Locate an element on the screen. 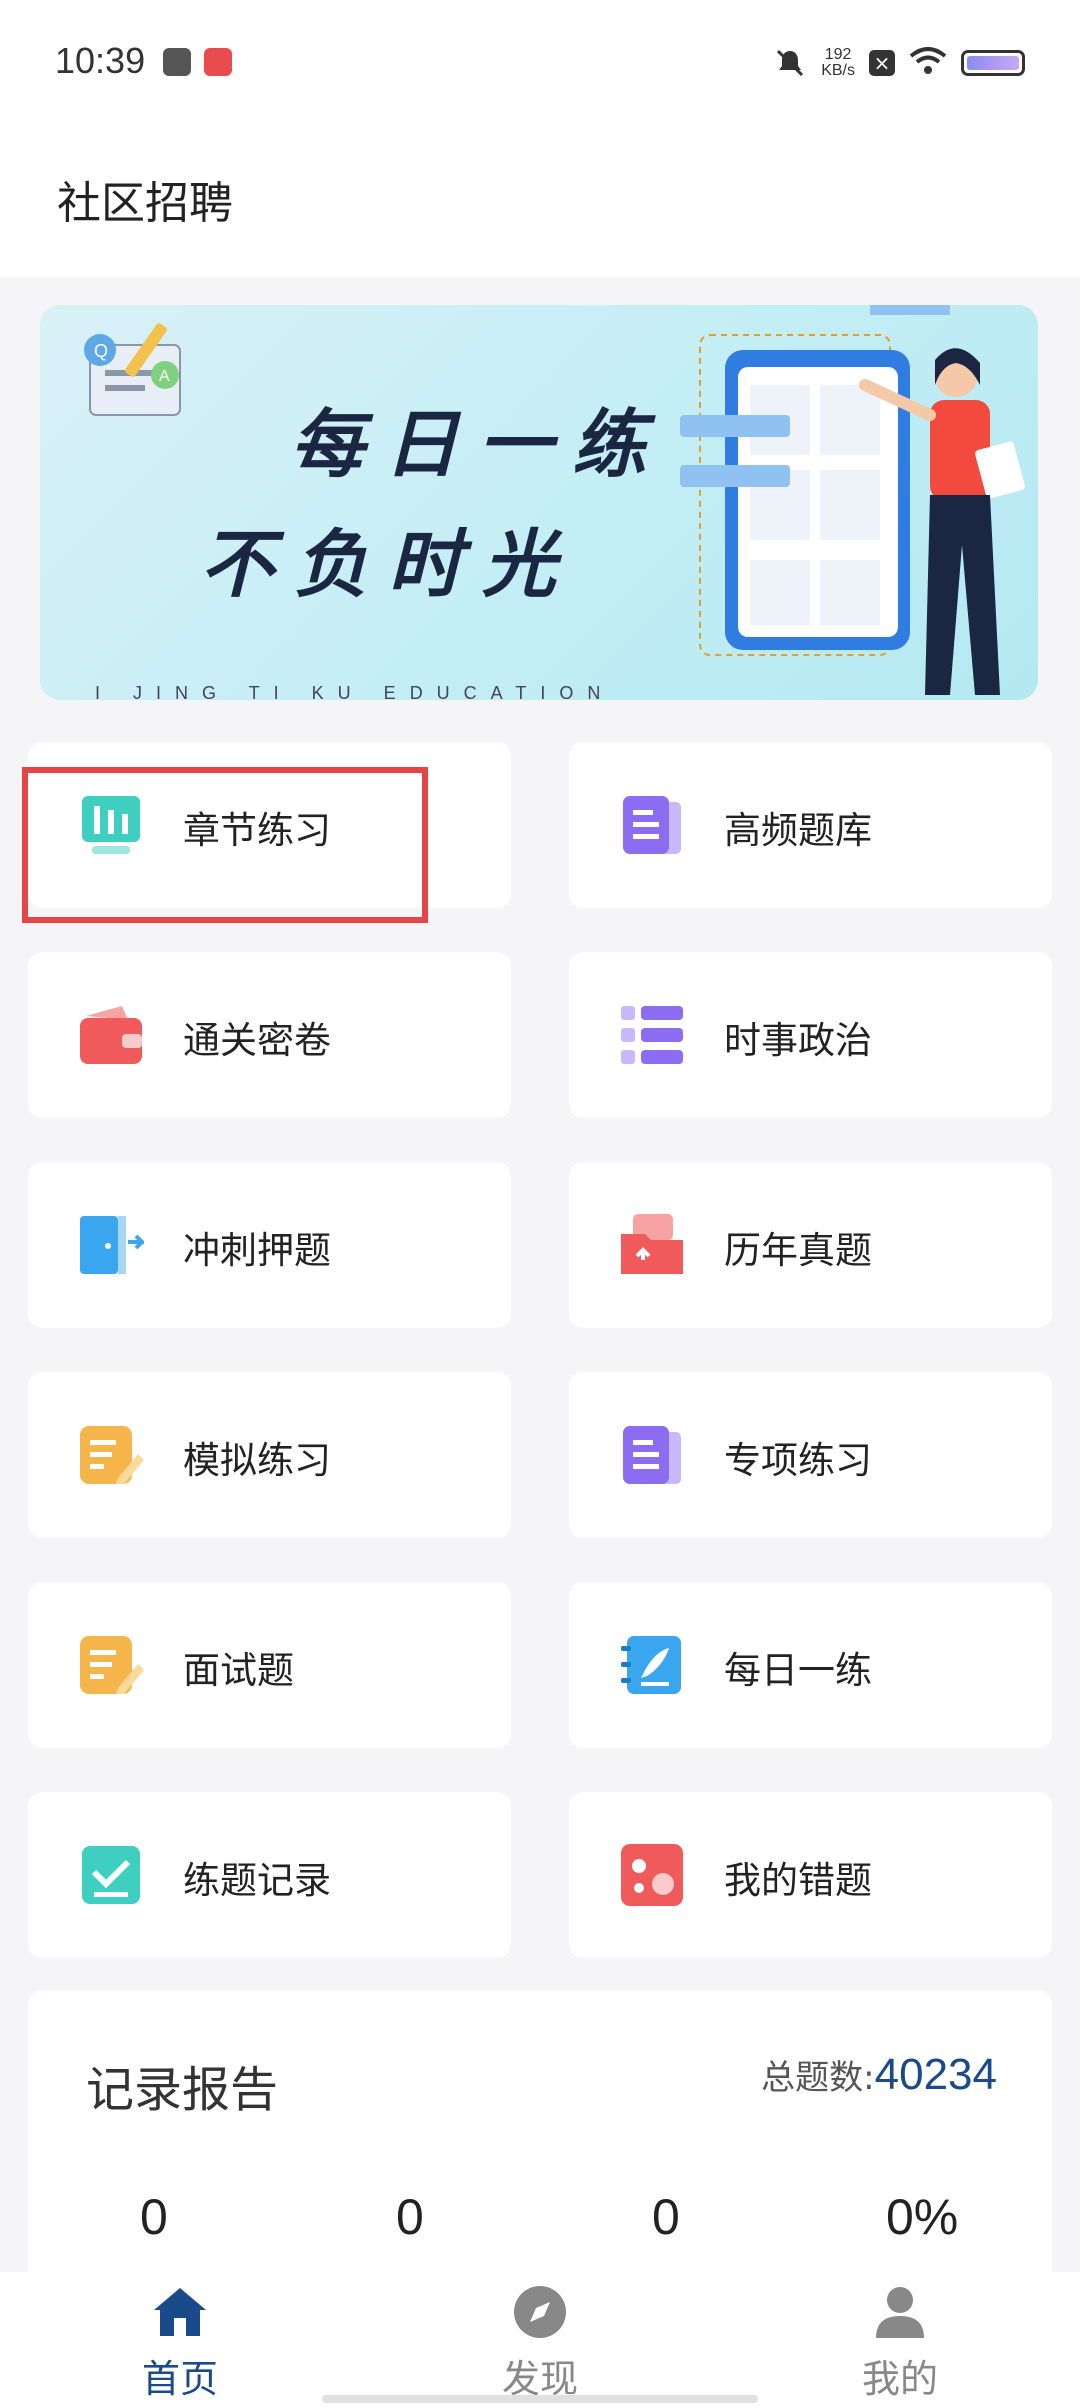 The image size is (1080, 2408). menu-sprint-predictions: 冲刺押题 is located at coordinates (269, 1245).